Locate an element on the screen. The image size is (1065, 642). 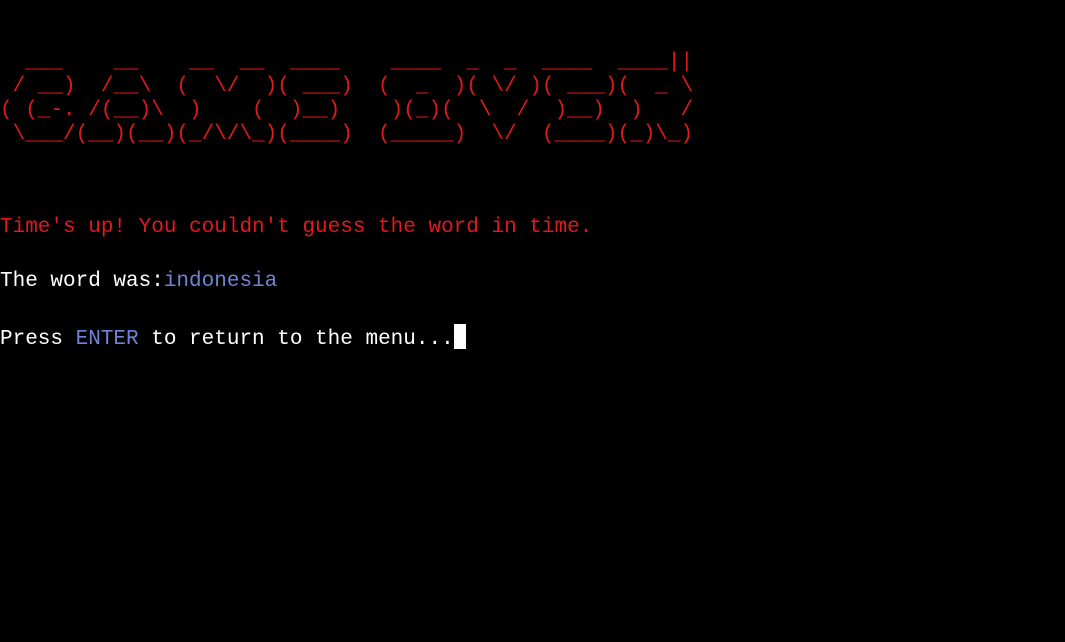
secret-word: indonesia is located at coordinates (220, 281).